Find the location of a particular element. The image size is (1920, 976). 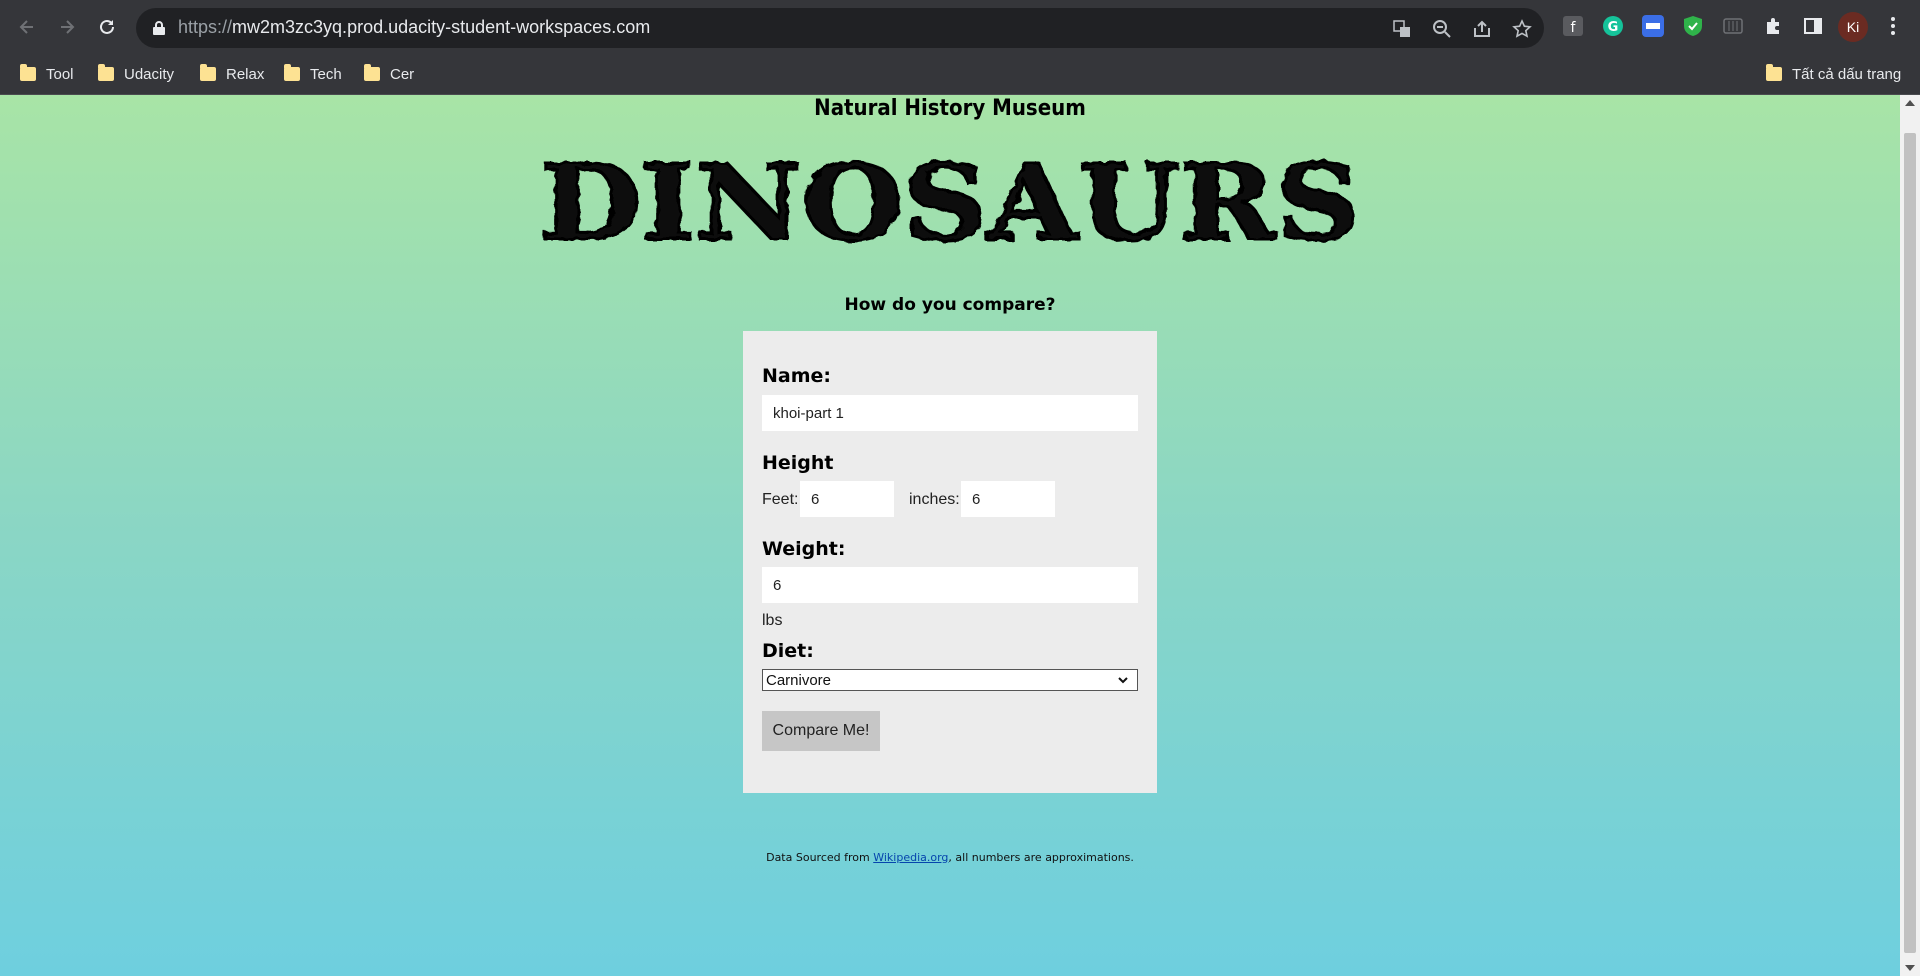

forward-button is located at coordinates (67, 27).